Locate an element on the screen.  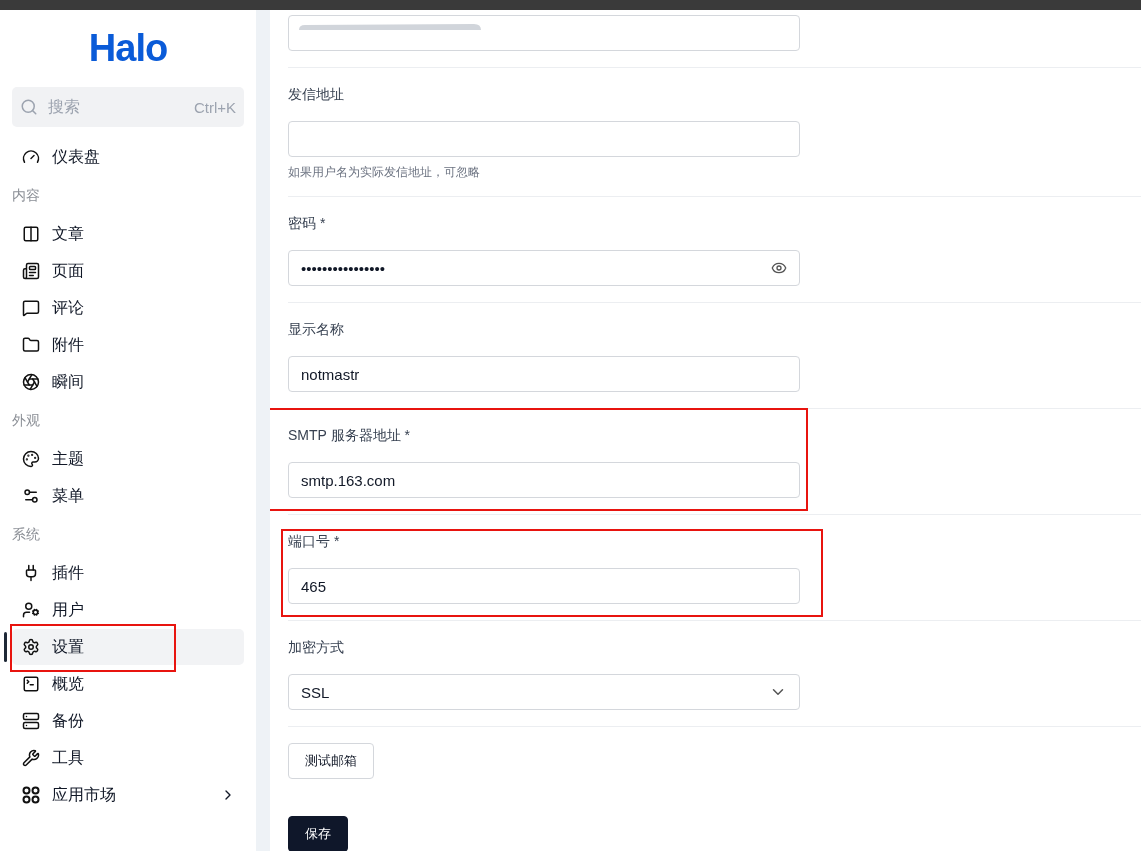
field-label: 密码 * is located at coordinates (307, 223).